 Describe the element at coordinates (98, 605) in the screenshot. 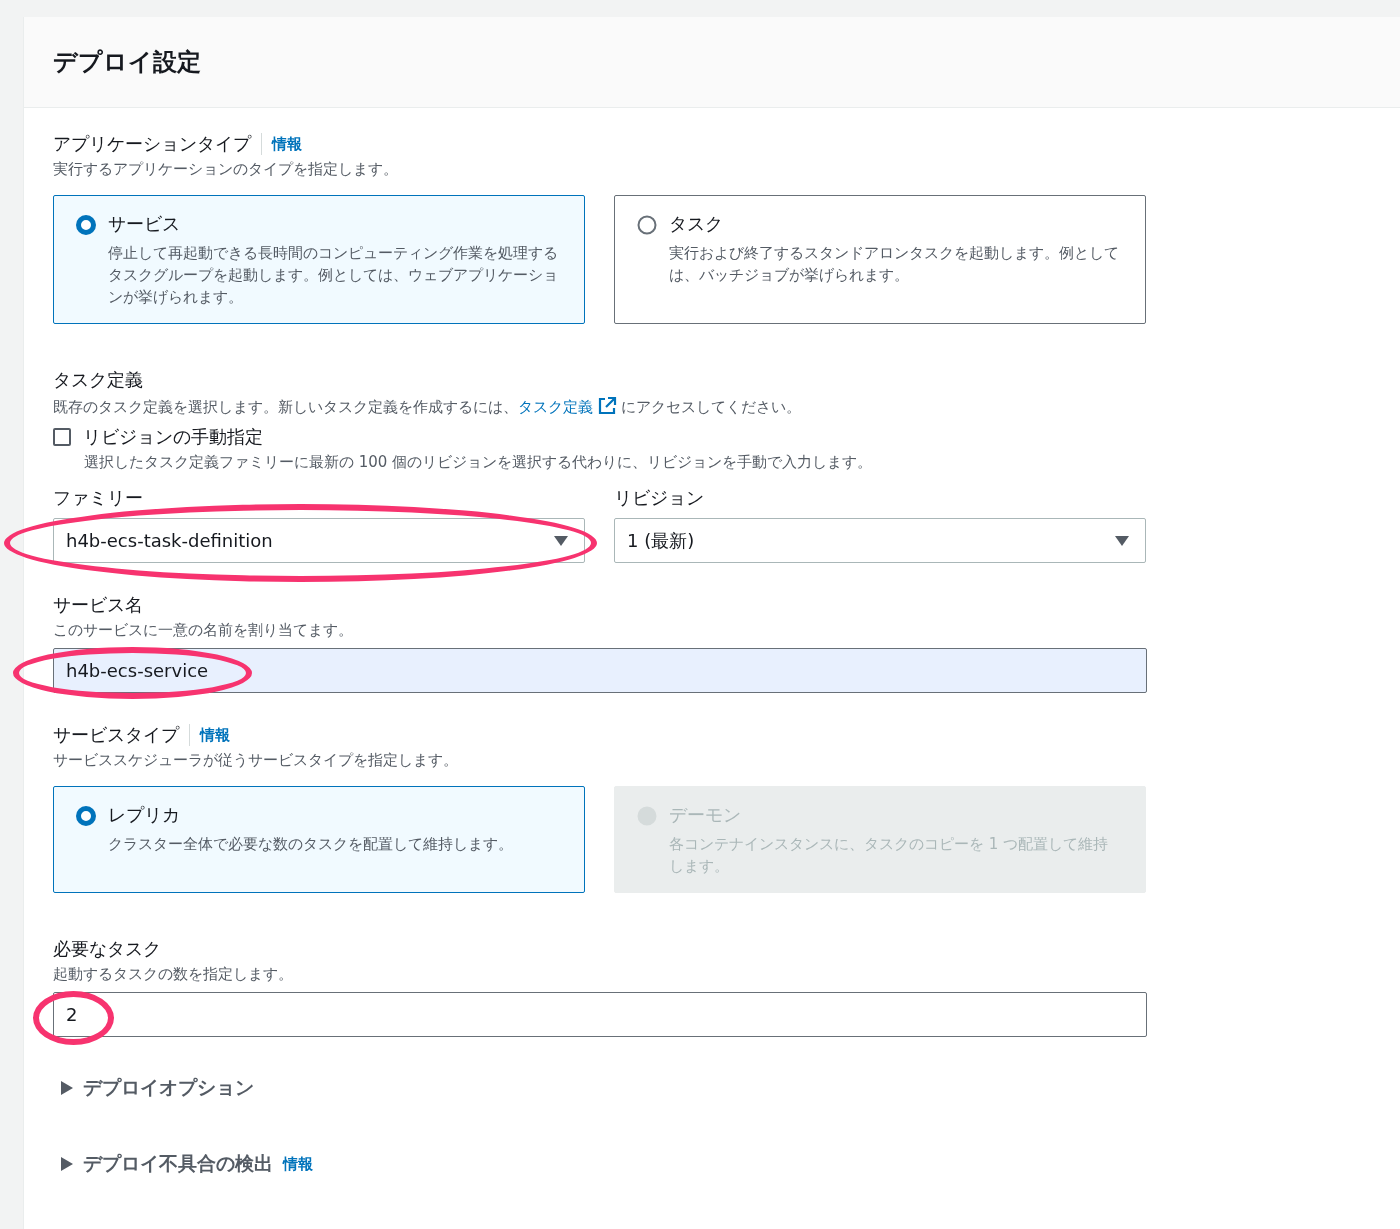

I see `field-label: サービス名` at that location.